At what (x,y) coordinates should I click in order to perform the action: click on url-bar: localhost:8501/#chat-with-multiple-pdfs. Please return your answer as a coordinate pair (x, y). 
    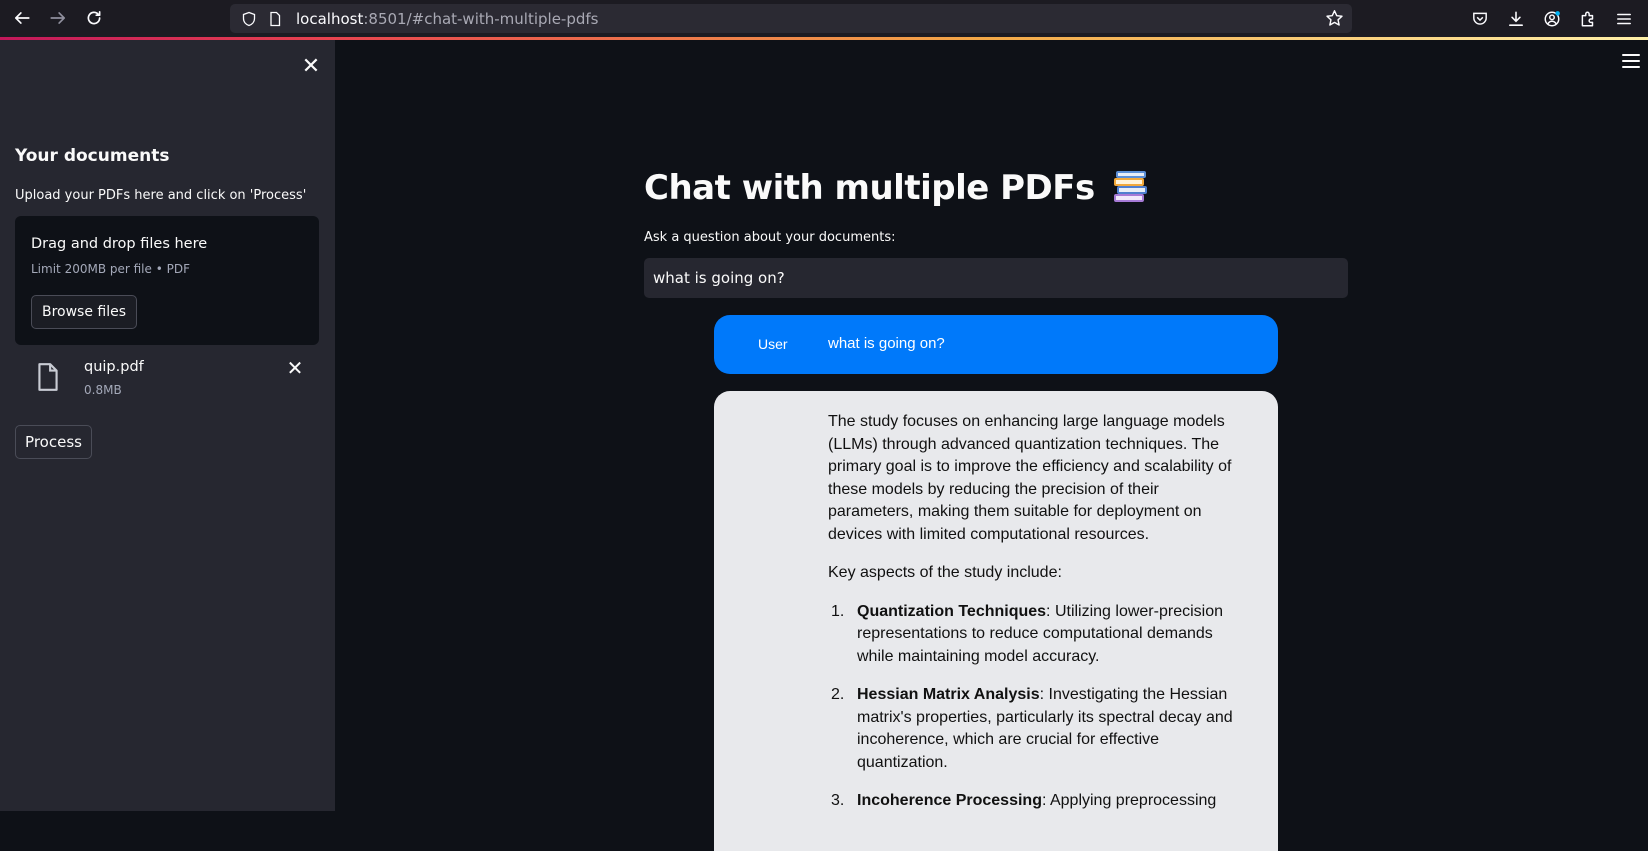
    Looking at the image, I should click on (791, 18).